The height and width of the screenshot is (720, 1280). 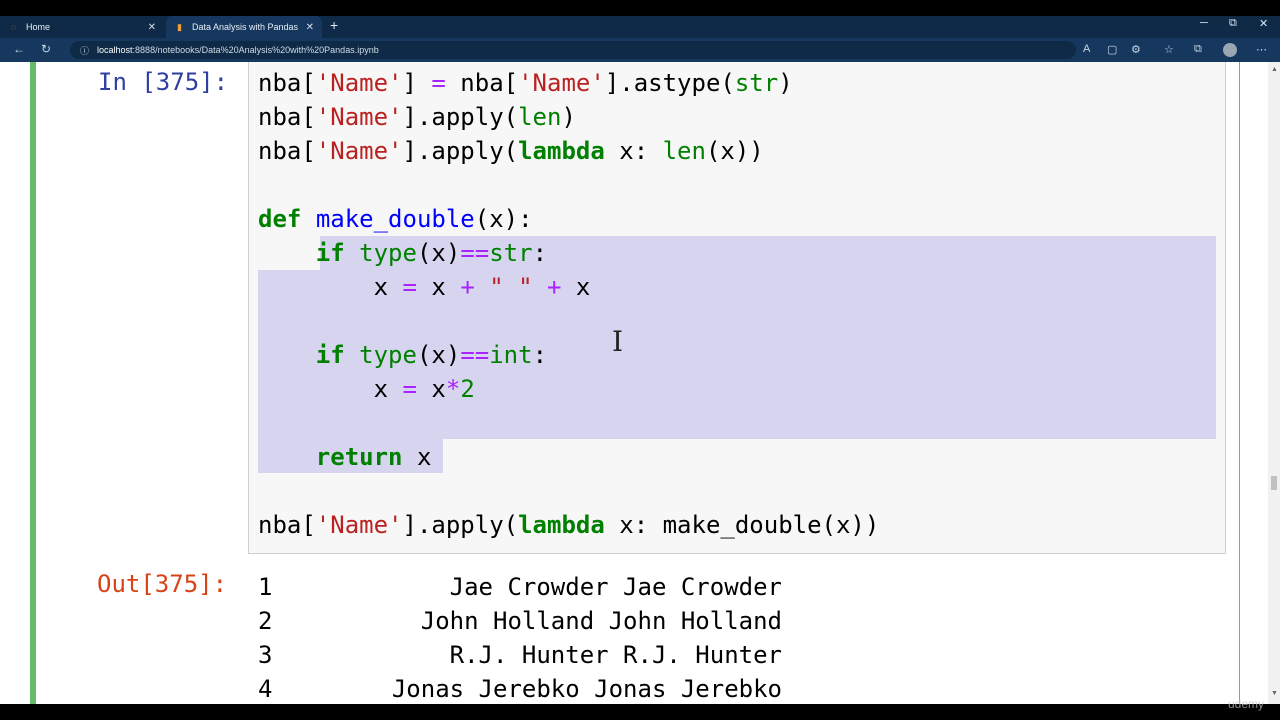 I want to click on scroll-down-icon: ▼, so click(x=1274, y=693).